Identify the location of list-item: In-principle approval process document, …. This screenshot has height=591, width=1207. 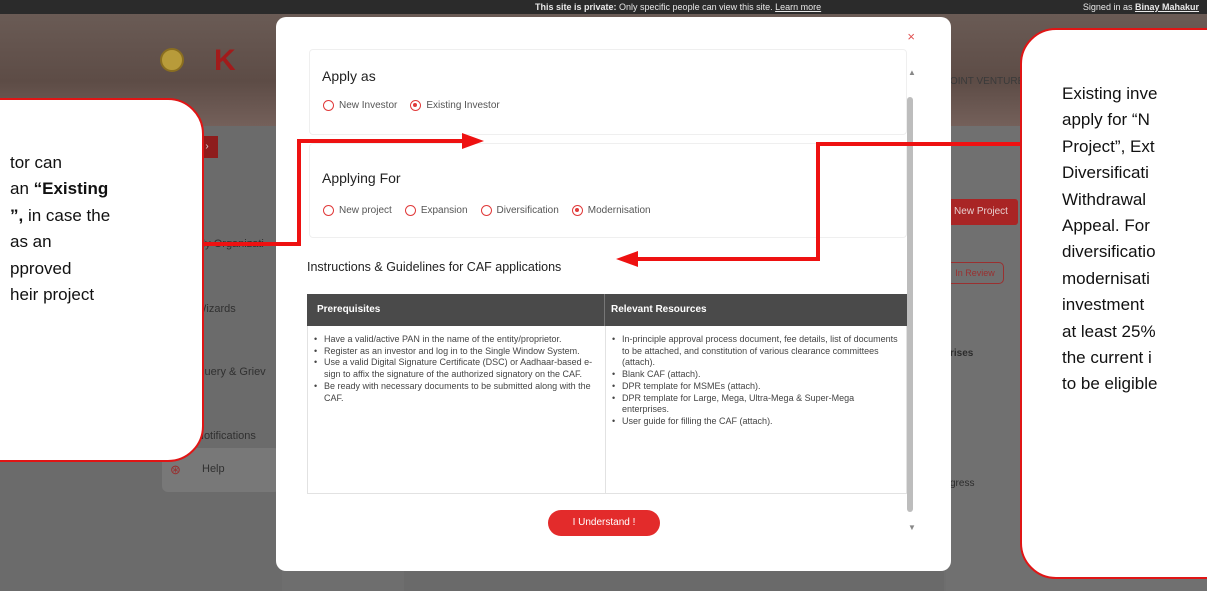
(755, 351).